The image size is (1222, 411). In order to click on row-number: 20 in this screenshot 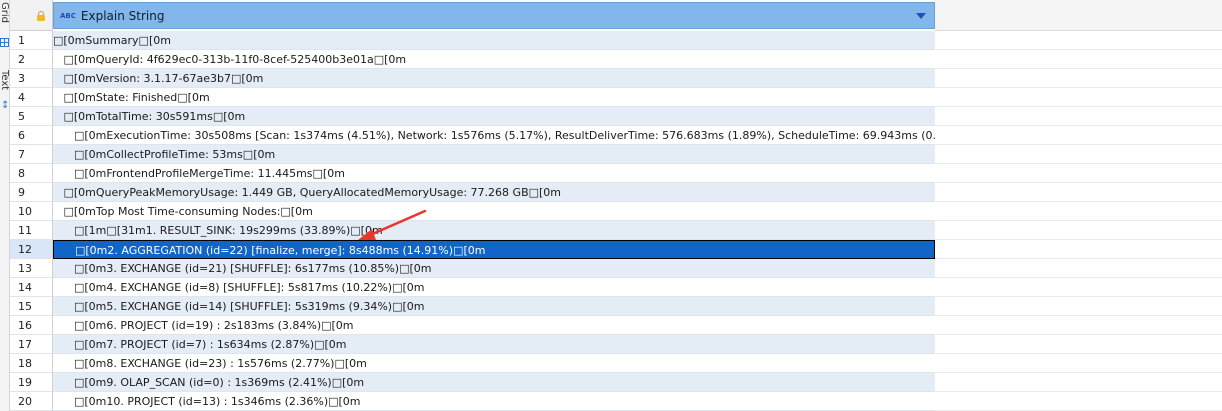, I will do `click(31, 401)`.